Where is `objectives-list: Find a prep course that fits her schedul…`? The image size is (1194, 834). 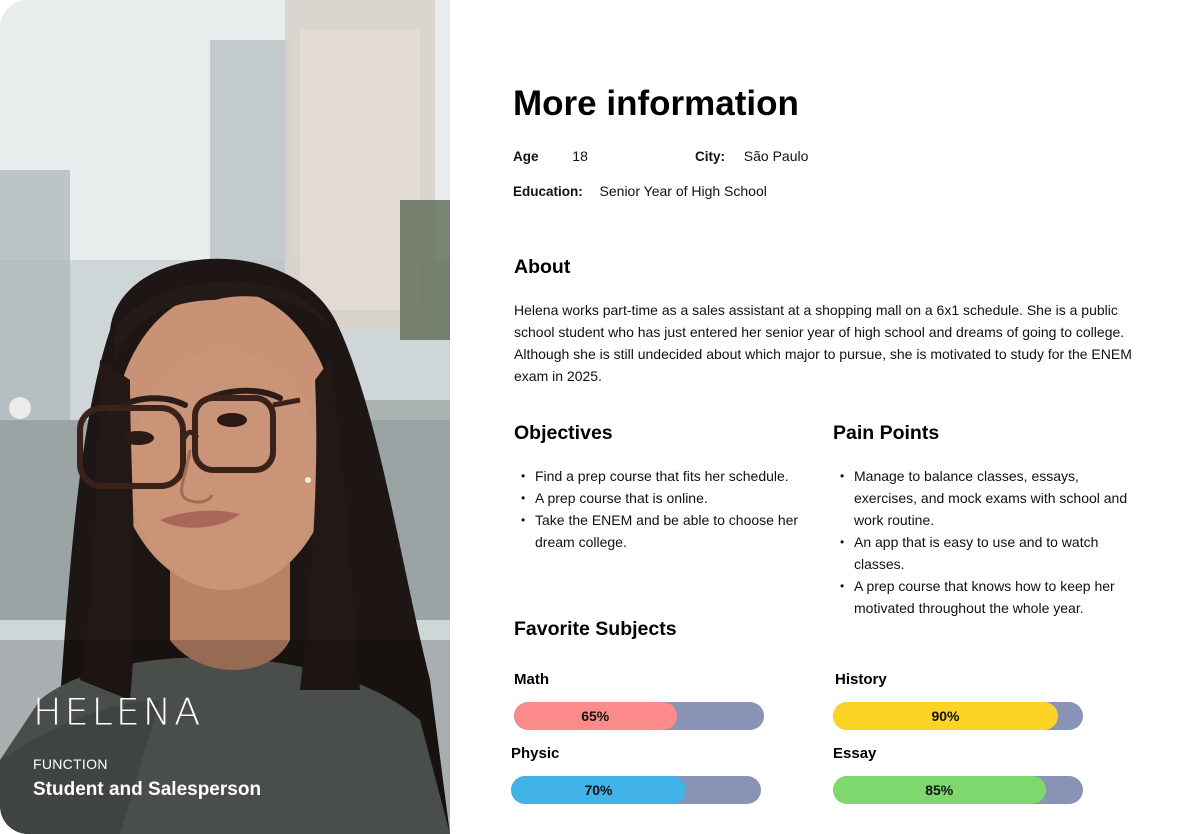 objectives-list: Find a prep course that fits her schedul… is located at coordinates (659, 509).